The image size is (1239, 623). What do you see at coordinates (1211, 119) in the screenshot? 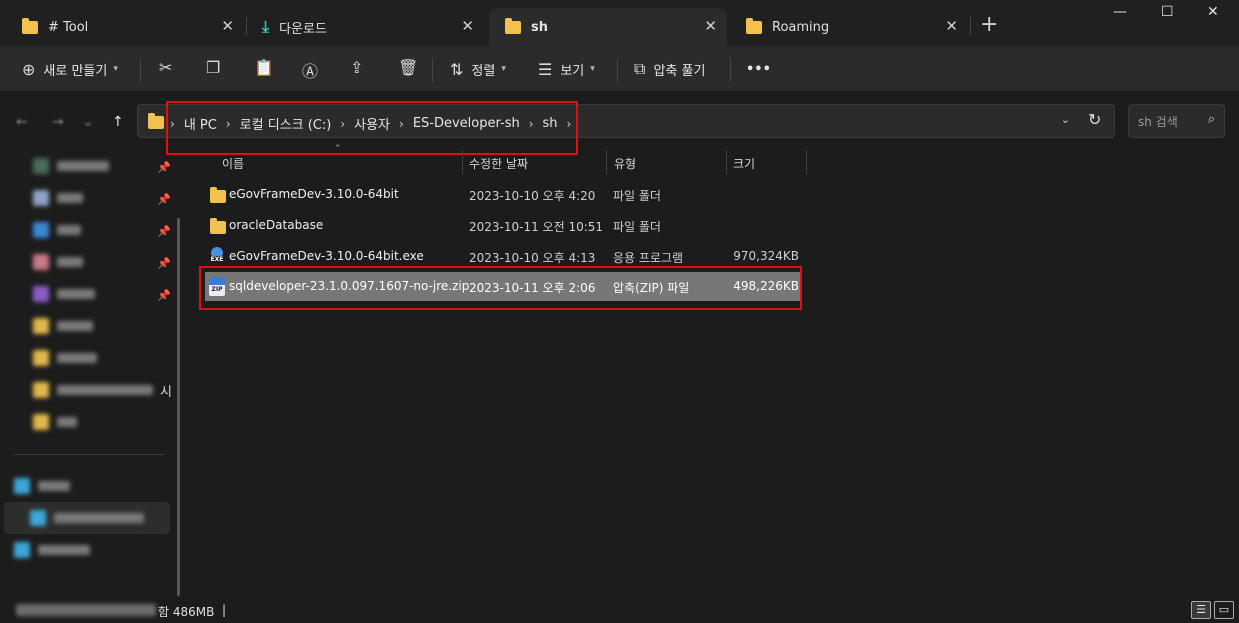
I see `search-icon: ⌕` at bounding box center [1211, 119].